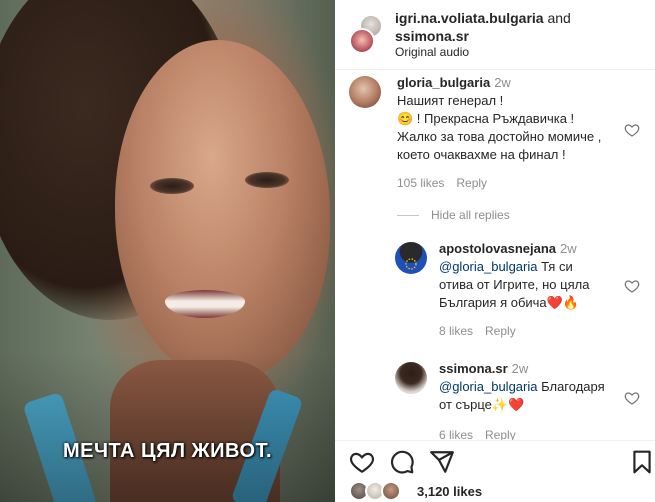 The width and height of the screenshot is (655, 502). Describe the element at coordinates (555, 266) in the screenshot. I see `reply-text: Тя си` at that location.